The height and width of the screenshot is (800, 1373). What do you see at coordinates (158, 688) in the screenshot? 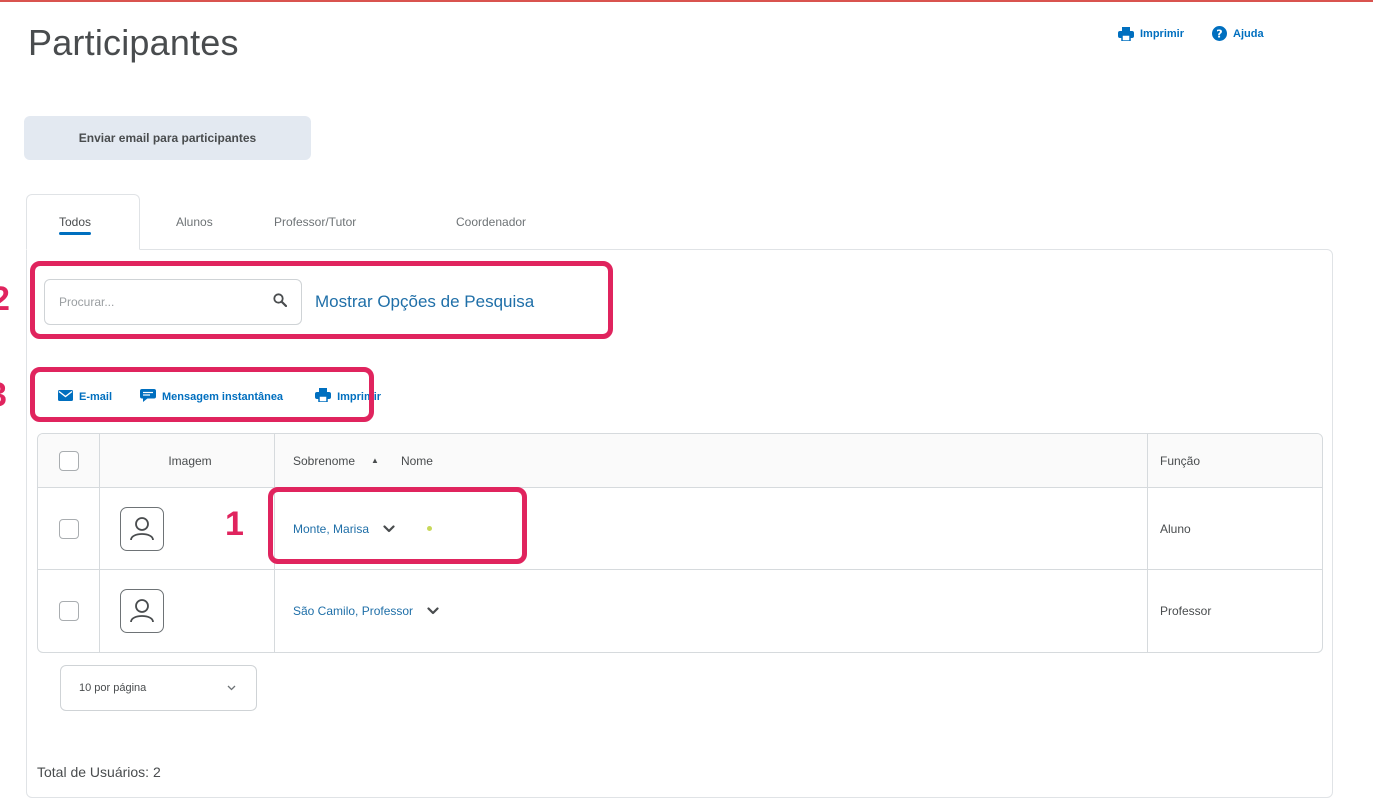
I see `per-page-select: 10 por página` at bounding box center [158, 688].